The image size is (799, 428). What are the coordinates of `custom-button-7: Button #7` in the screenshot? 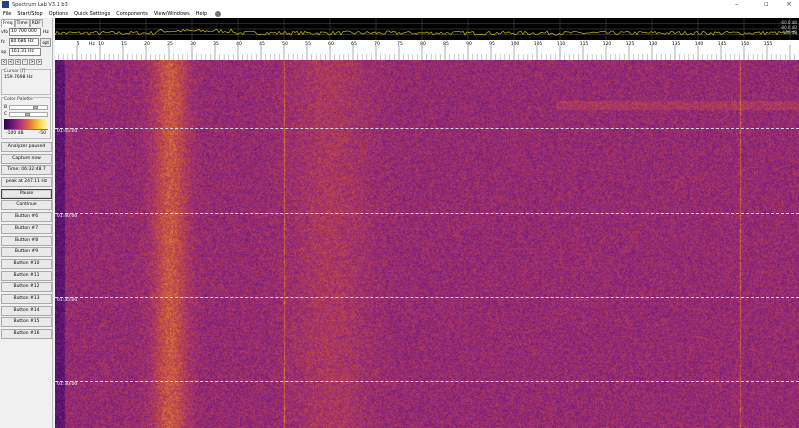 It's located at (26, 228).